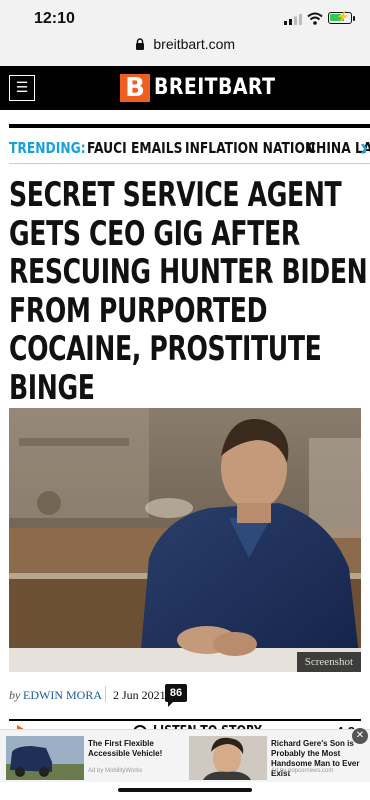 Image resolution: width=370 pixels, height=800 pixels. What do you see at coordinates (328, 662) in the screenshot?
I see `photo-caption: Screenshot` at bounding box center [328, 662].